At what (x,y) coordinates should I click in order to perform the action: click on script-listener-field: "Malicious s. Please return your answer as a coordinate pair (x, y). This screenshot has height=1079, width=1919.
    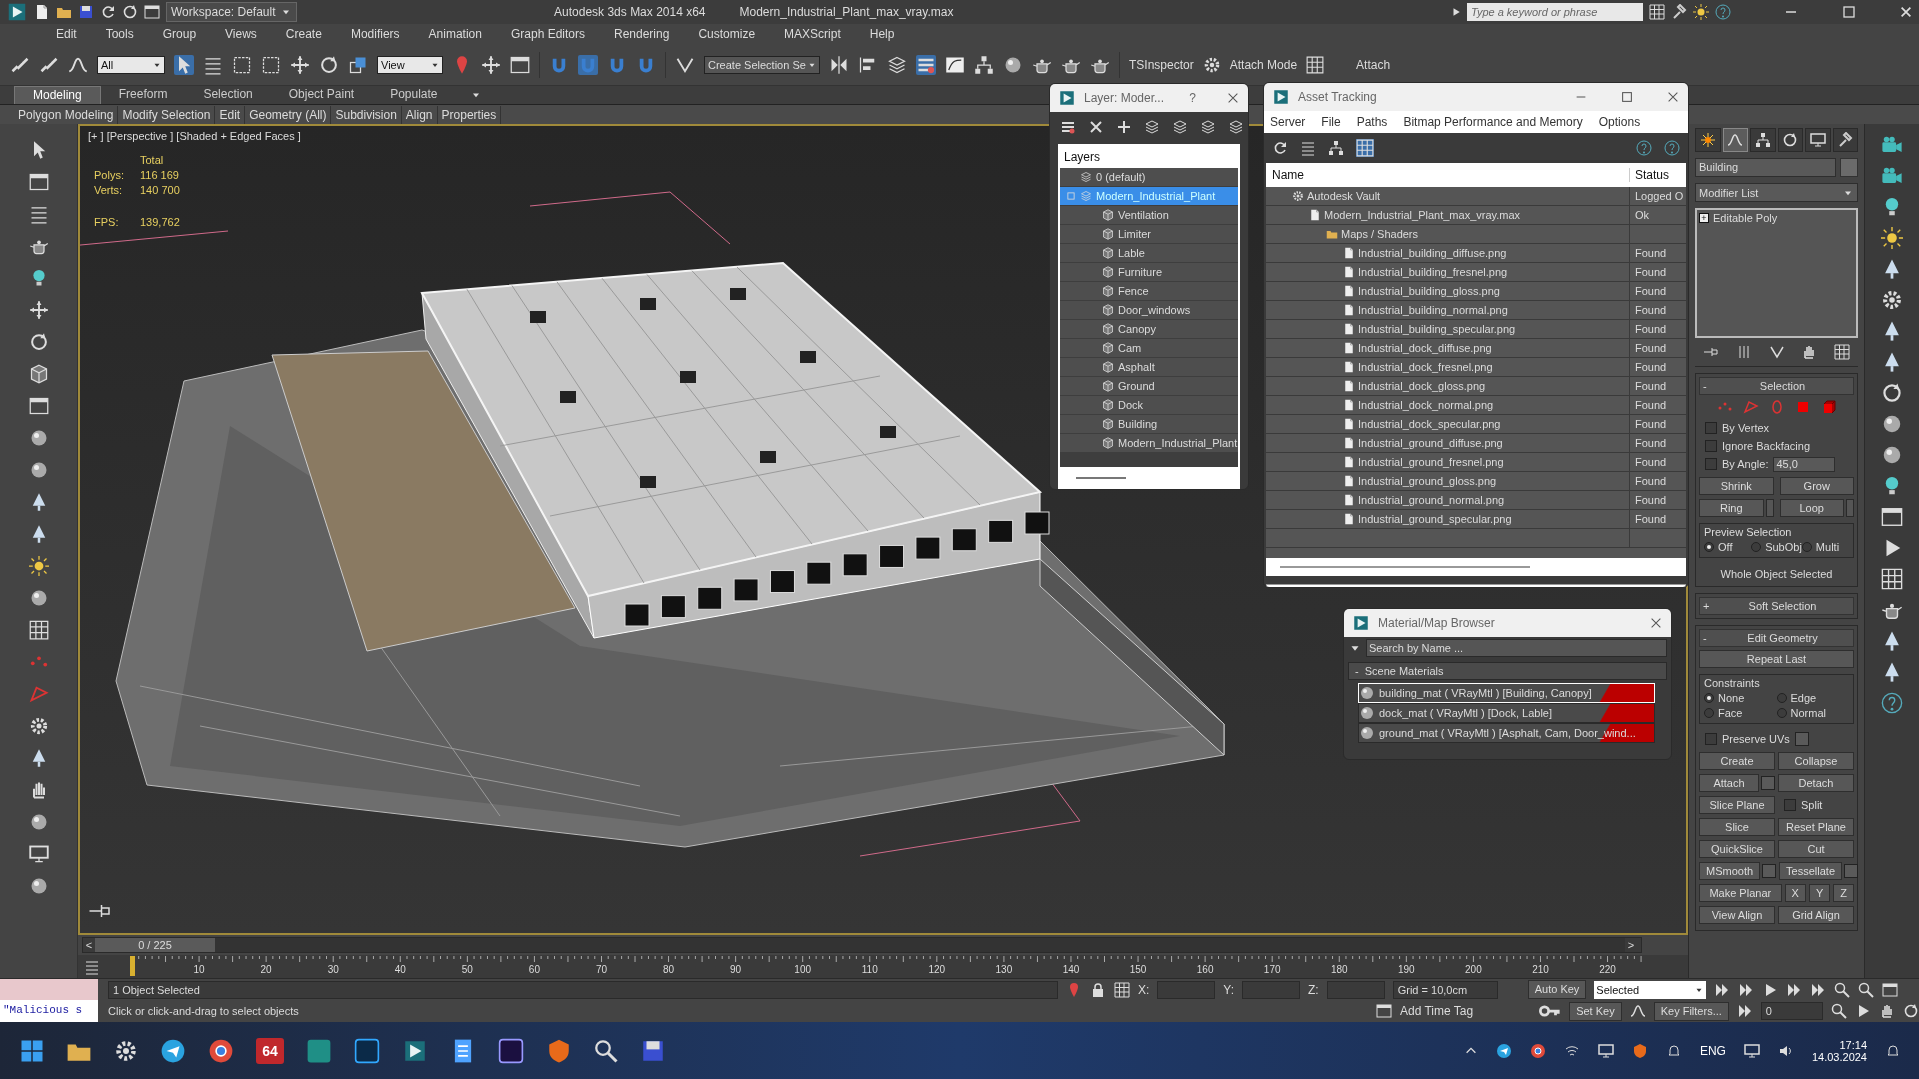
    Looking at the image, I should click on (49, 1011).